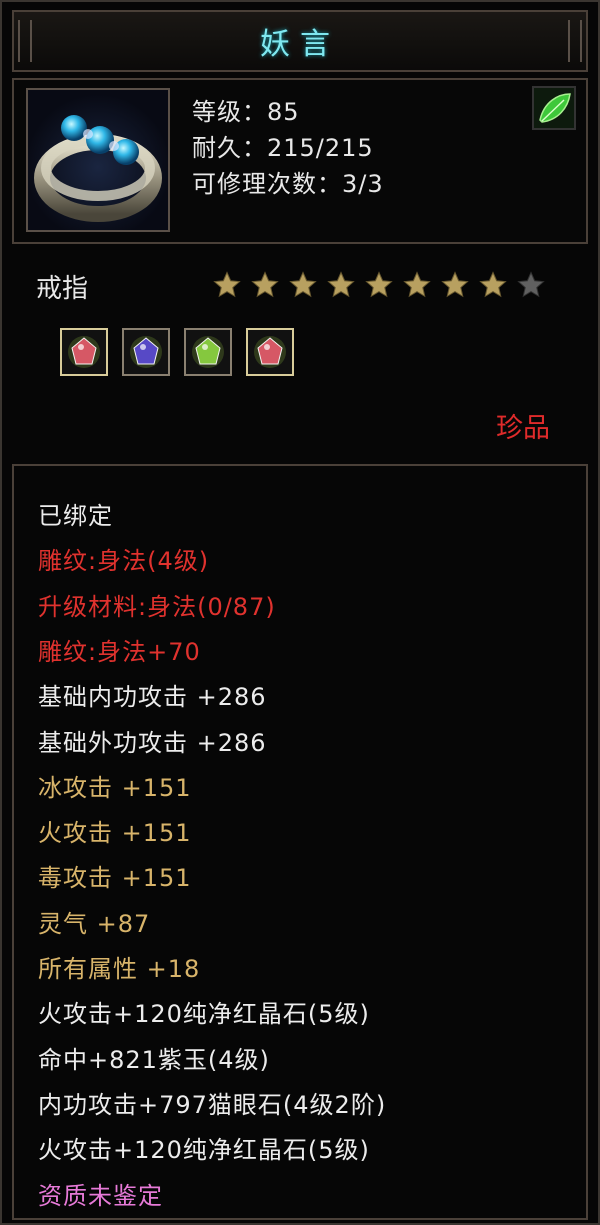 The height and width of the screenshot is (1225, 600). What do you see at coordinates (523, 428) in the screenshot?
I see `quality-label: 珍品` at bounding box center [523, 428].